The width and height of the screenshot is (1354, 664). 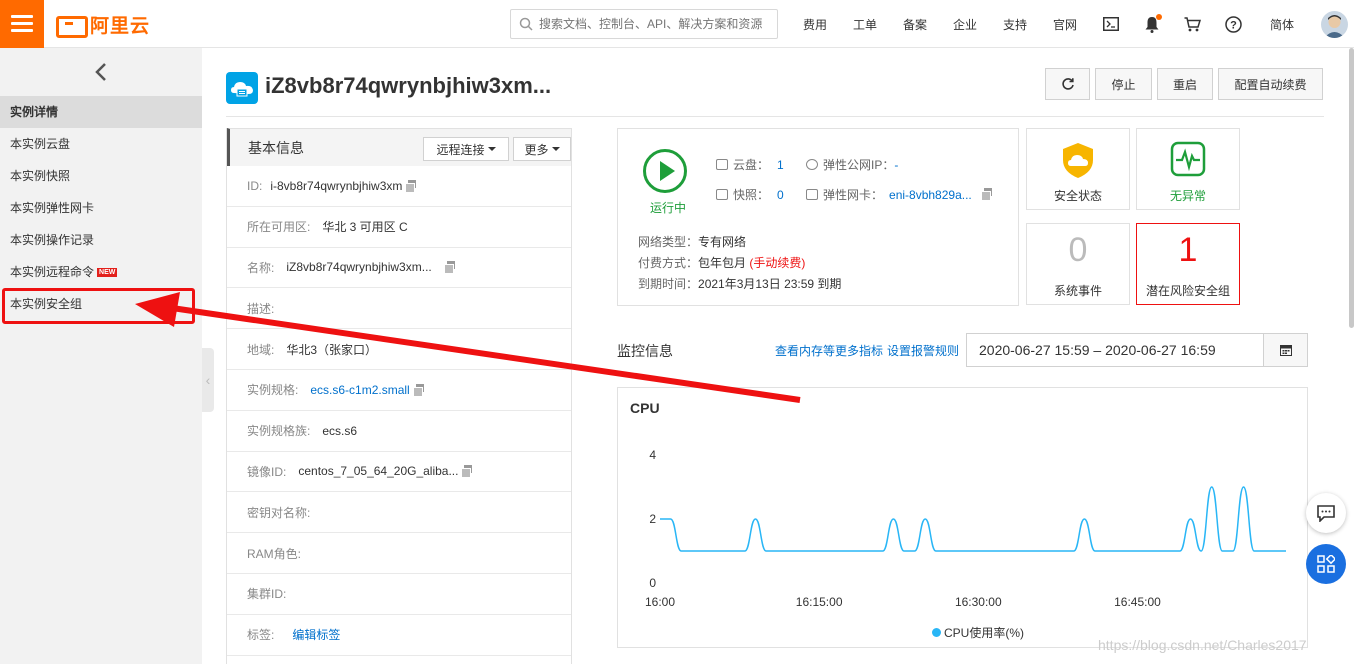 I want to click on stop-button: 停止, so click(x=1123, y=84).